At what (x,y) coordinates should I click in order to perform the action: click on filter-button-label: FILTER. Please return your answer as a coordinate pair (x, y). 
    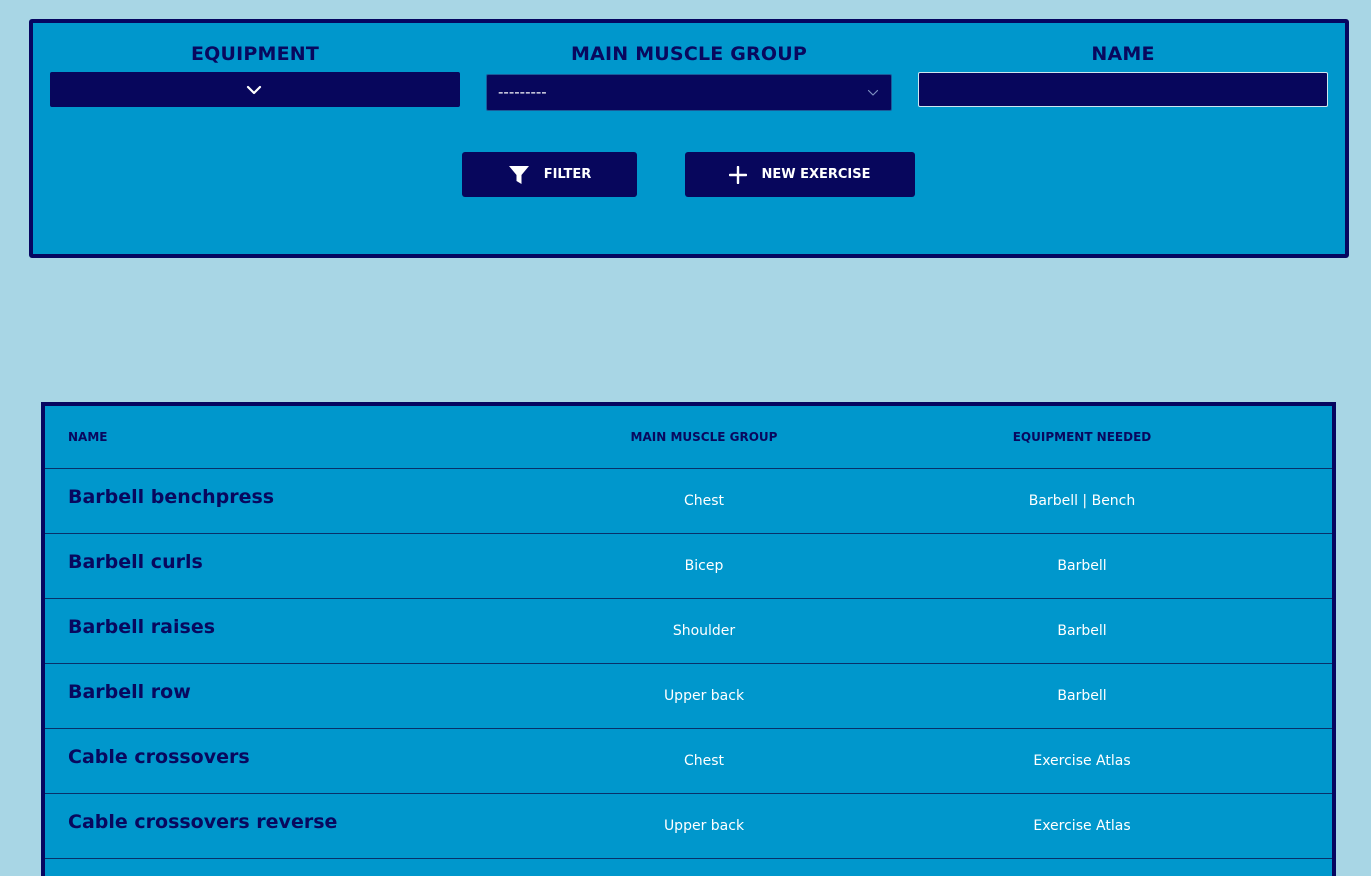
    Looking at the image, I should click on (567, 174).